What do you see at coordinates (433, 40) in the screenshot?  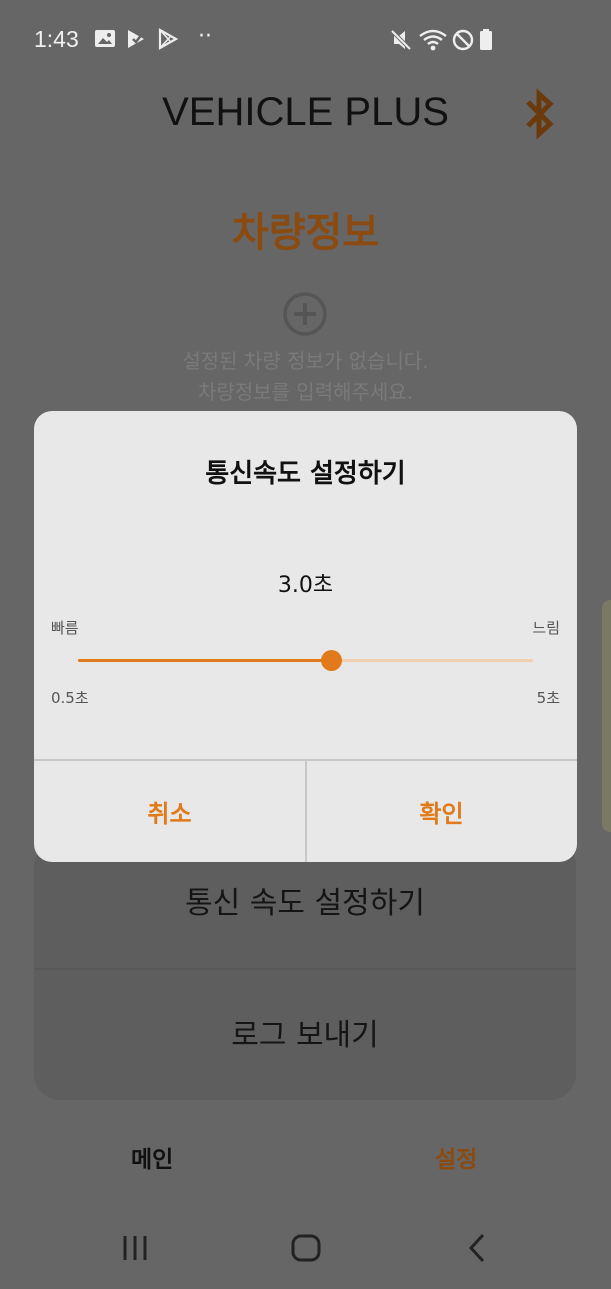 I see `wifi-icon` at bounding box center [433, 40].